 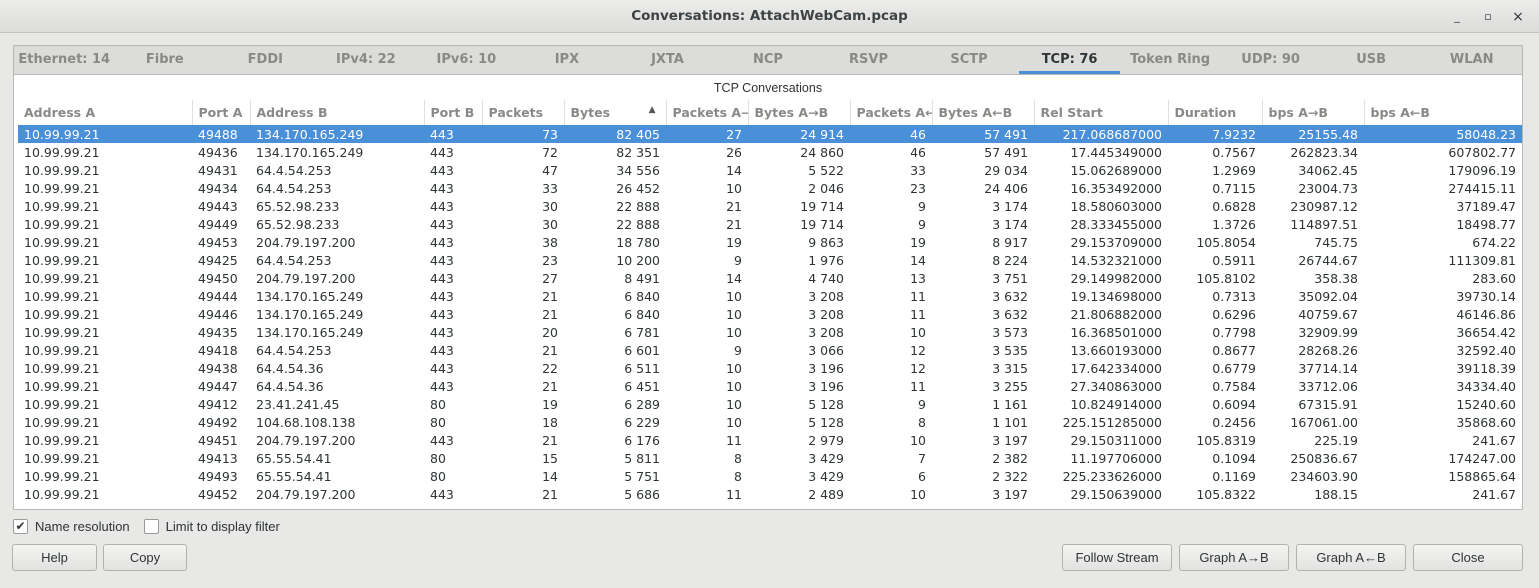 What do you see at coordinates (1328, 260) in the screenshot?
I see `table-cell: 26744.67` at bounding box center [1328, 260].